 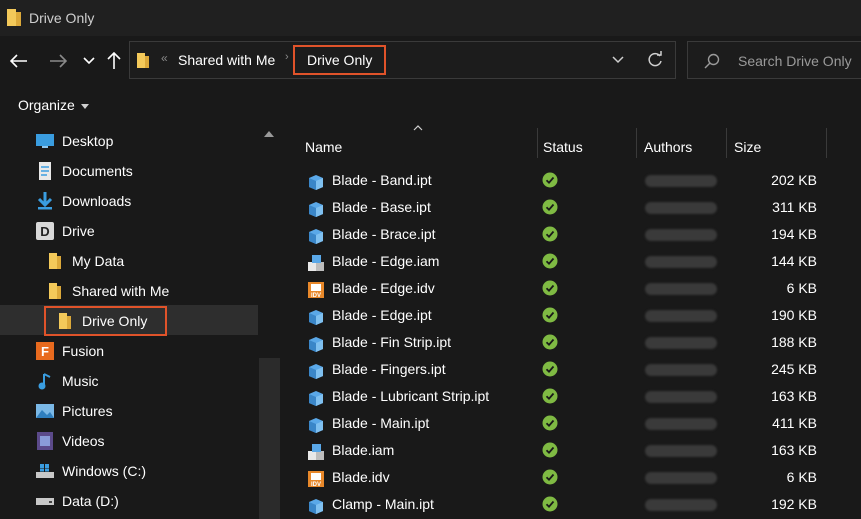 I want to click on sidebar-item-downloads: Downloads, so click(x=83, y=201).